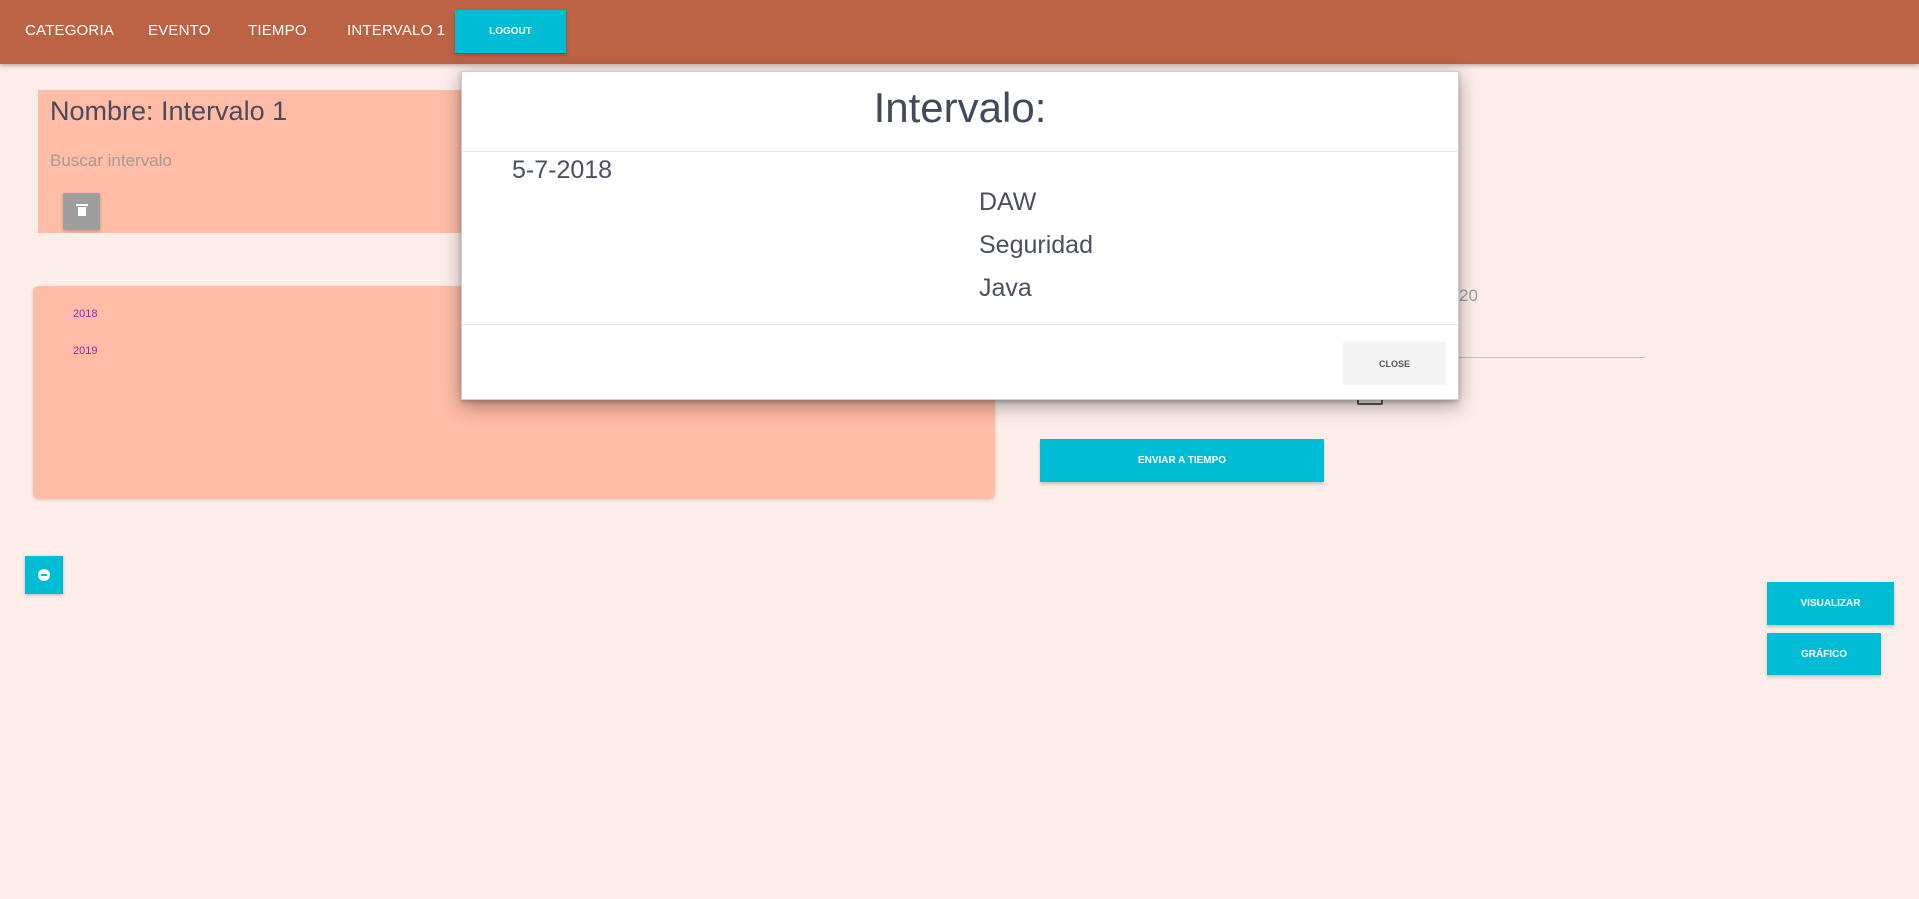 This screenshot has width=1919, height=899. Describe the element at coordinates (85, 314) in the screenshot. I see `year-link-2018: 2018` at that location.